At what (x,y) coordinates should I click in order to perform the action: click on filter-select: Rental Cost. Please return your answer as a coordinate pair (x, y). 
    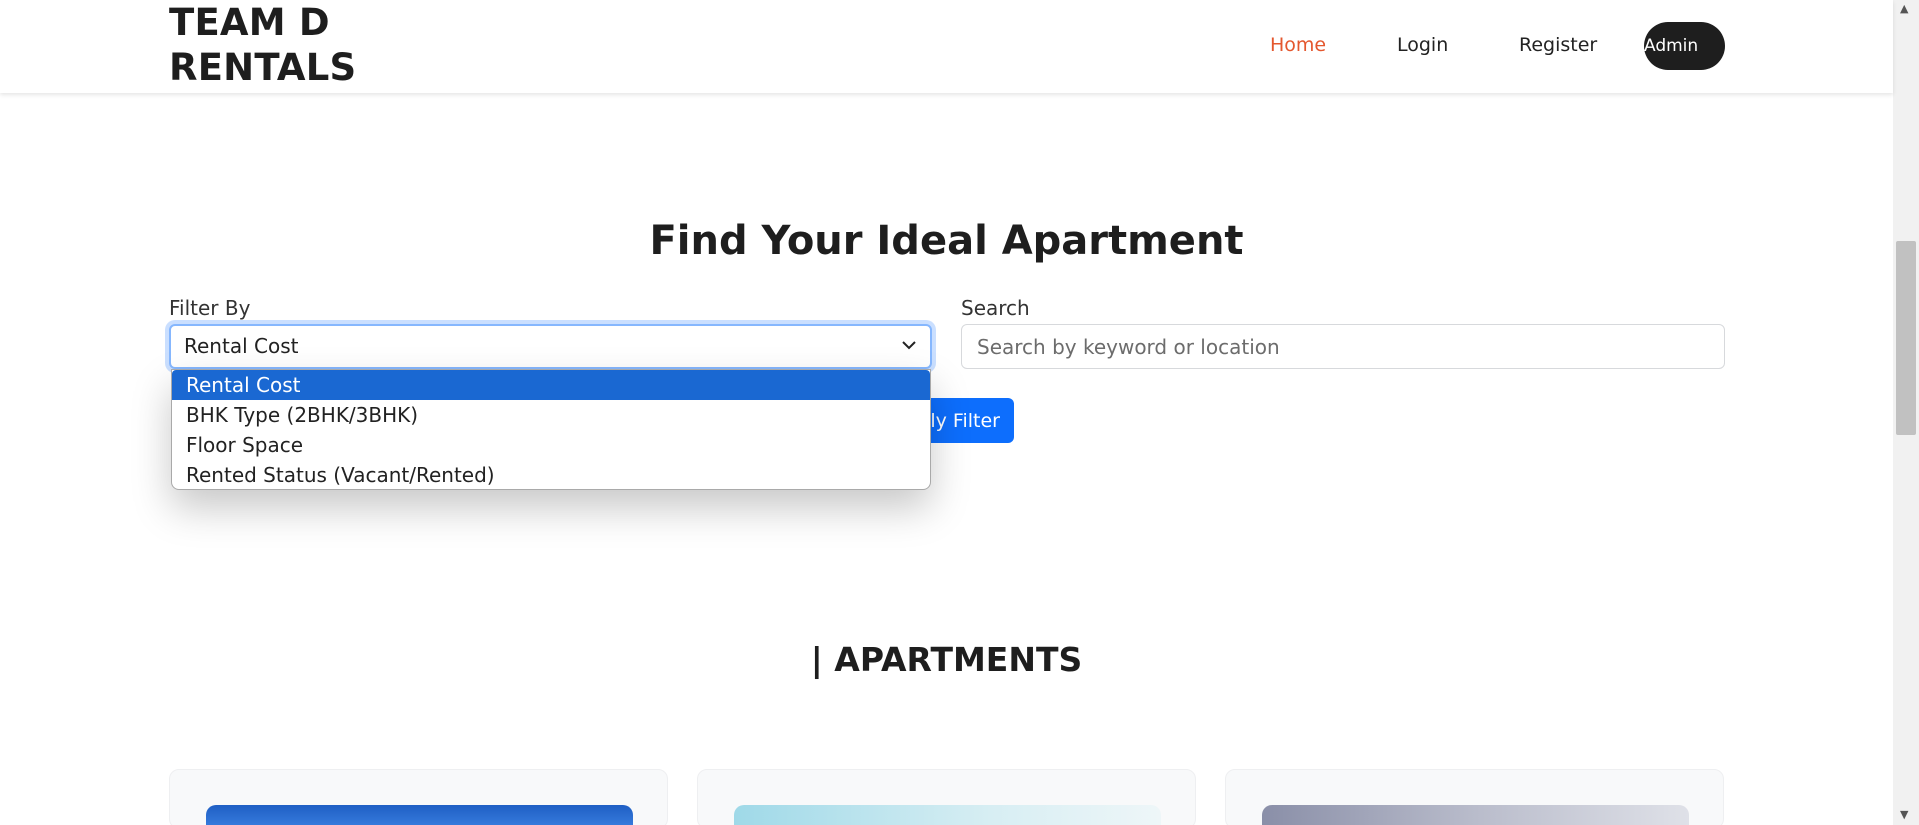
    Looking at the image, I should click on (550, 346).